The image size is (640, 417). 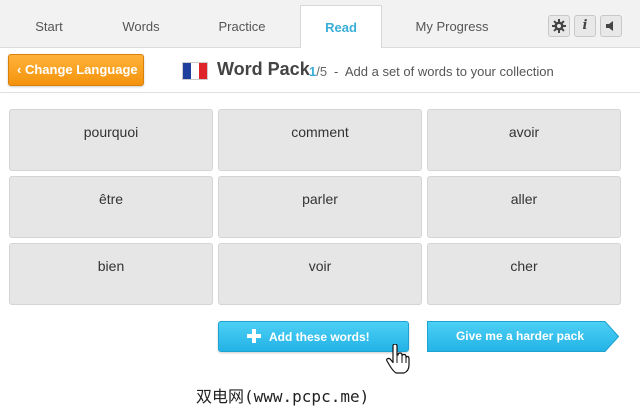 I want to click on pack-title: Word Pack, so click(x=263, y=69).